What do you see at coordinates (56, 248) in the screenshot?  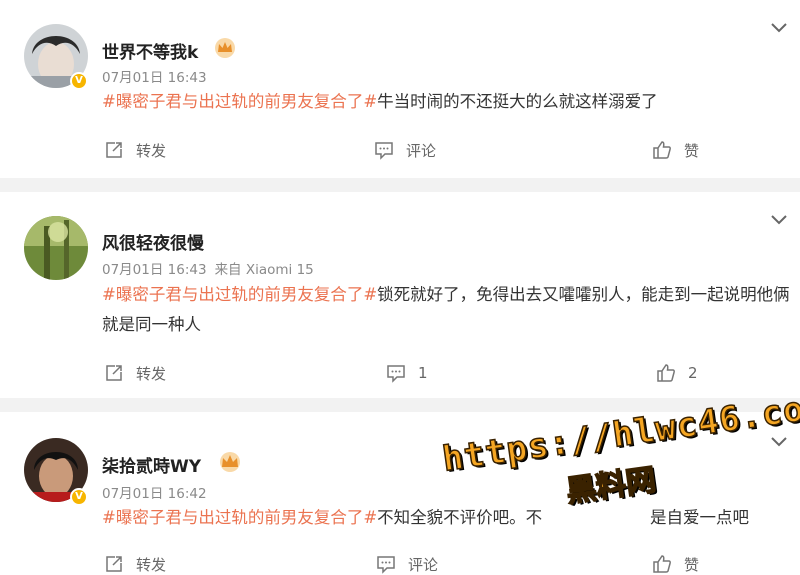 I see `avatar` at bounding box center [56, 248].